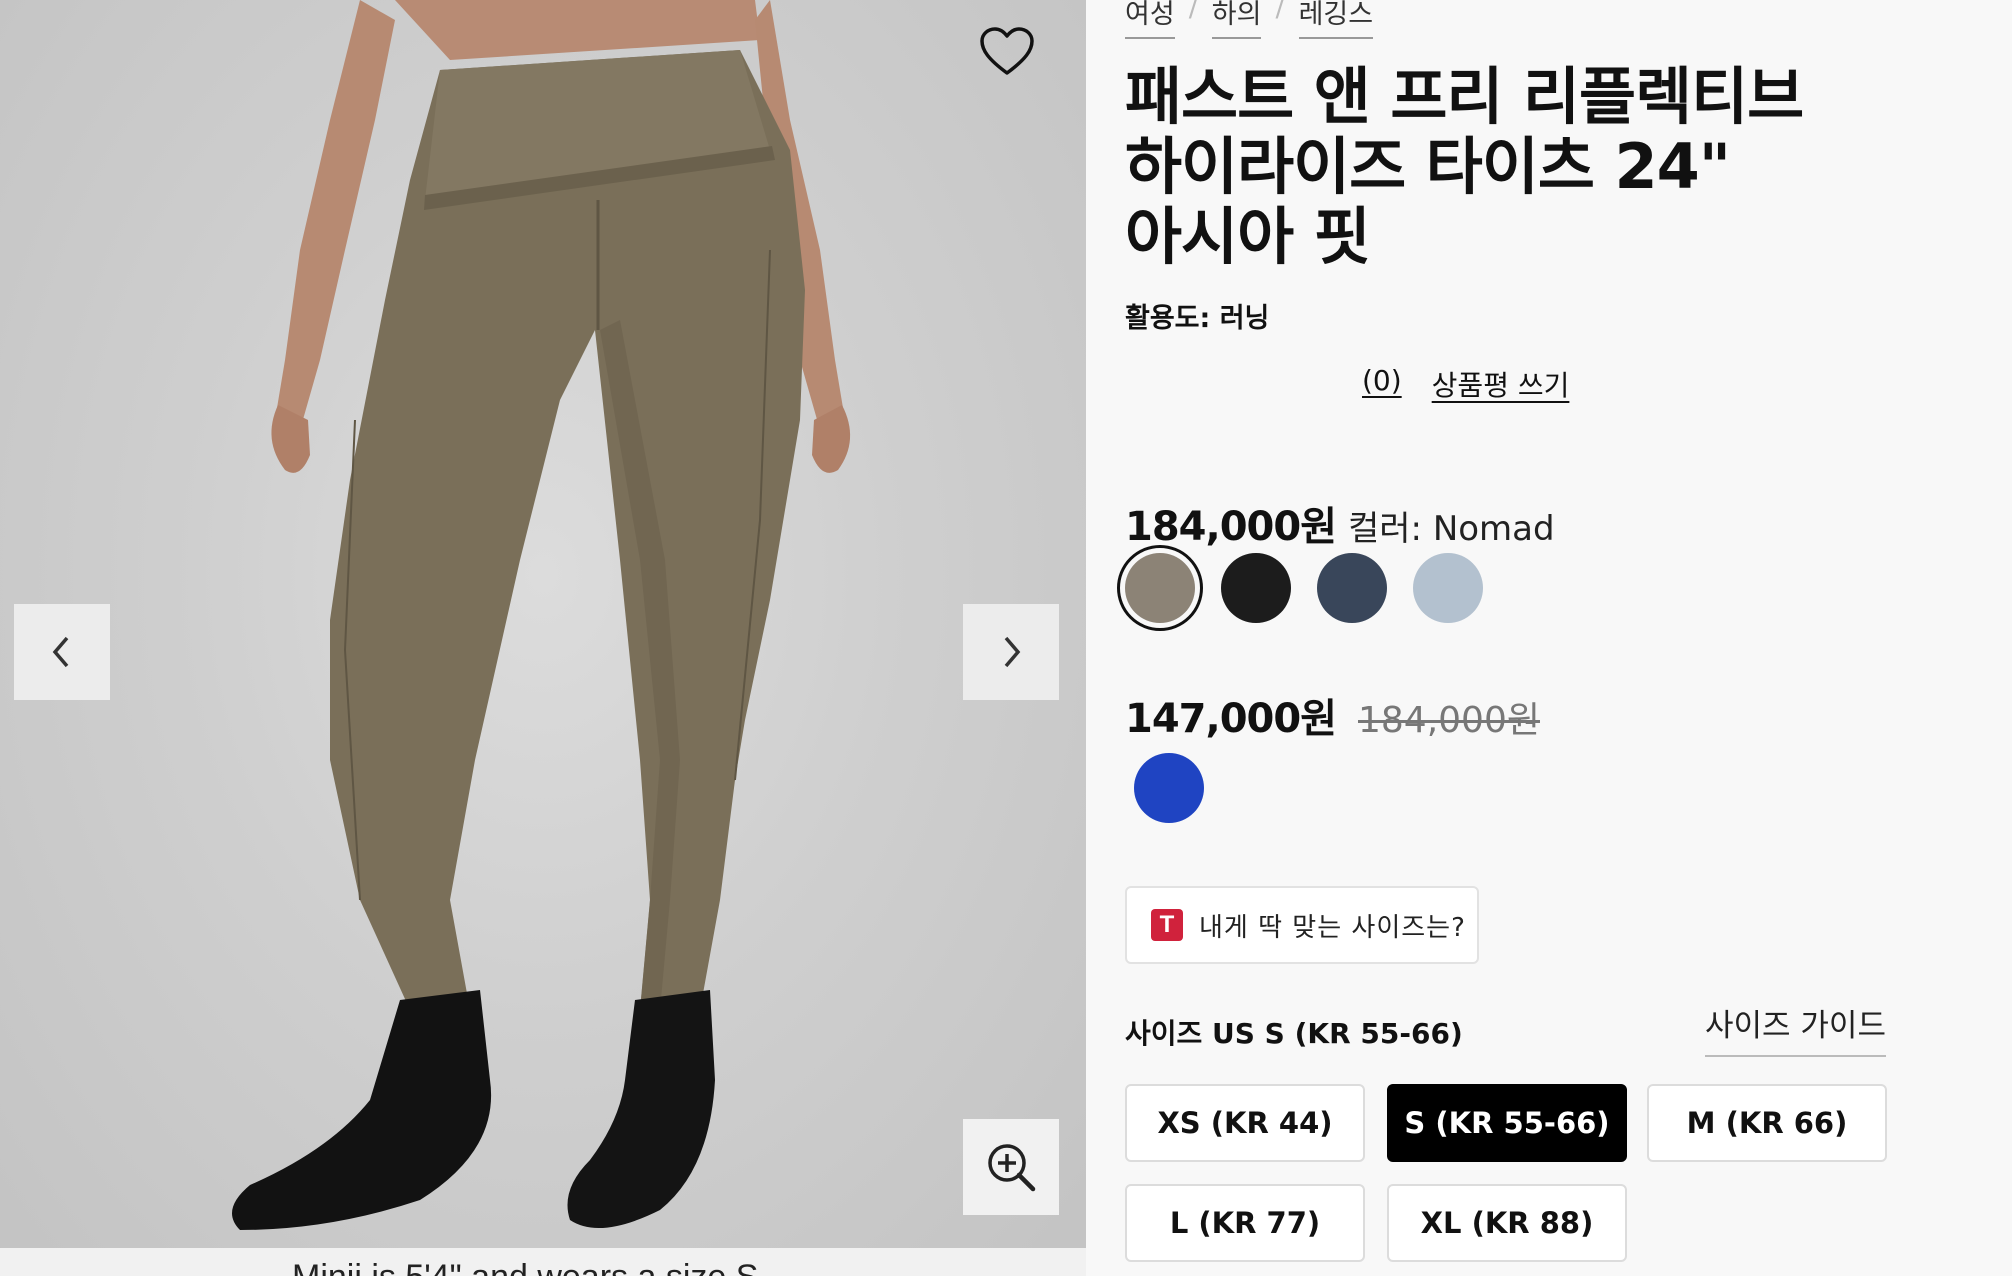 The width and height of the screenshot is (2012, 1276). I want to click on reviews-row: (0) 상품평 쓰기, so click(1465, 384).